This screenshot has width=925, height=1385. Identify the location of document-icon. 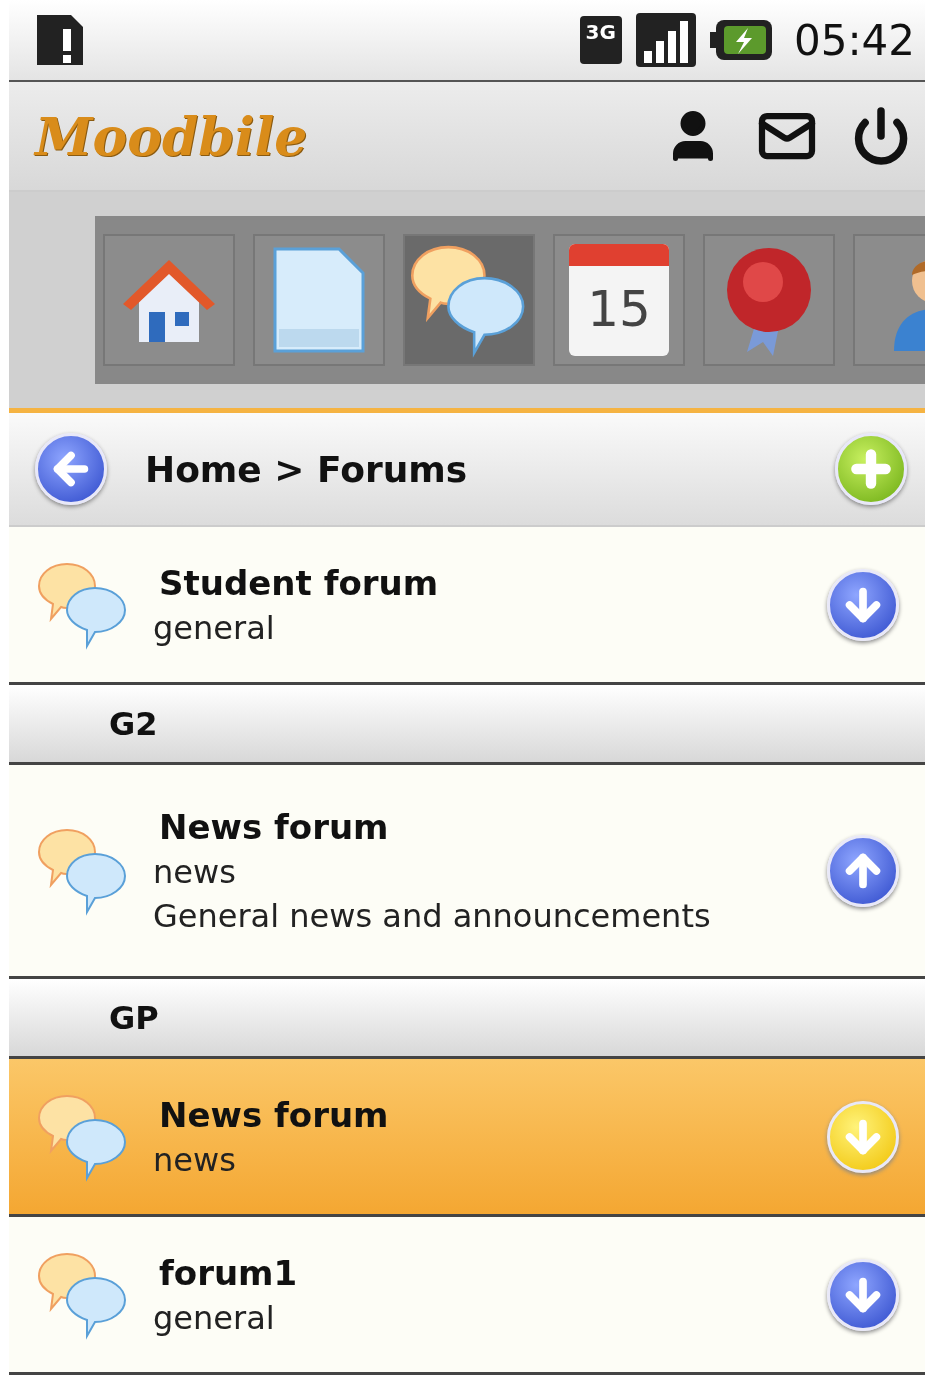
(319, 300).